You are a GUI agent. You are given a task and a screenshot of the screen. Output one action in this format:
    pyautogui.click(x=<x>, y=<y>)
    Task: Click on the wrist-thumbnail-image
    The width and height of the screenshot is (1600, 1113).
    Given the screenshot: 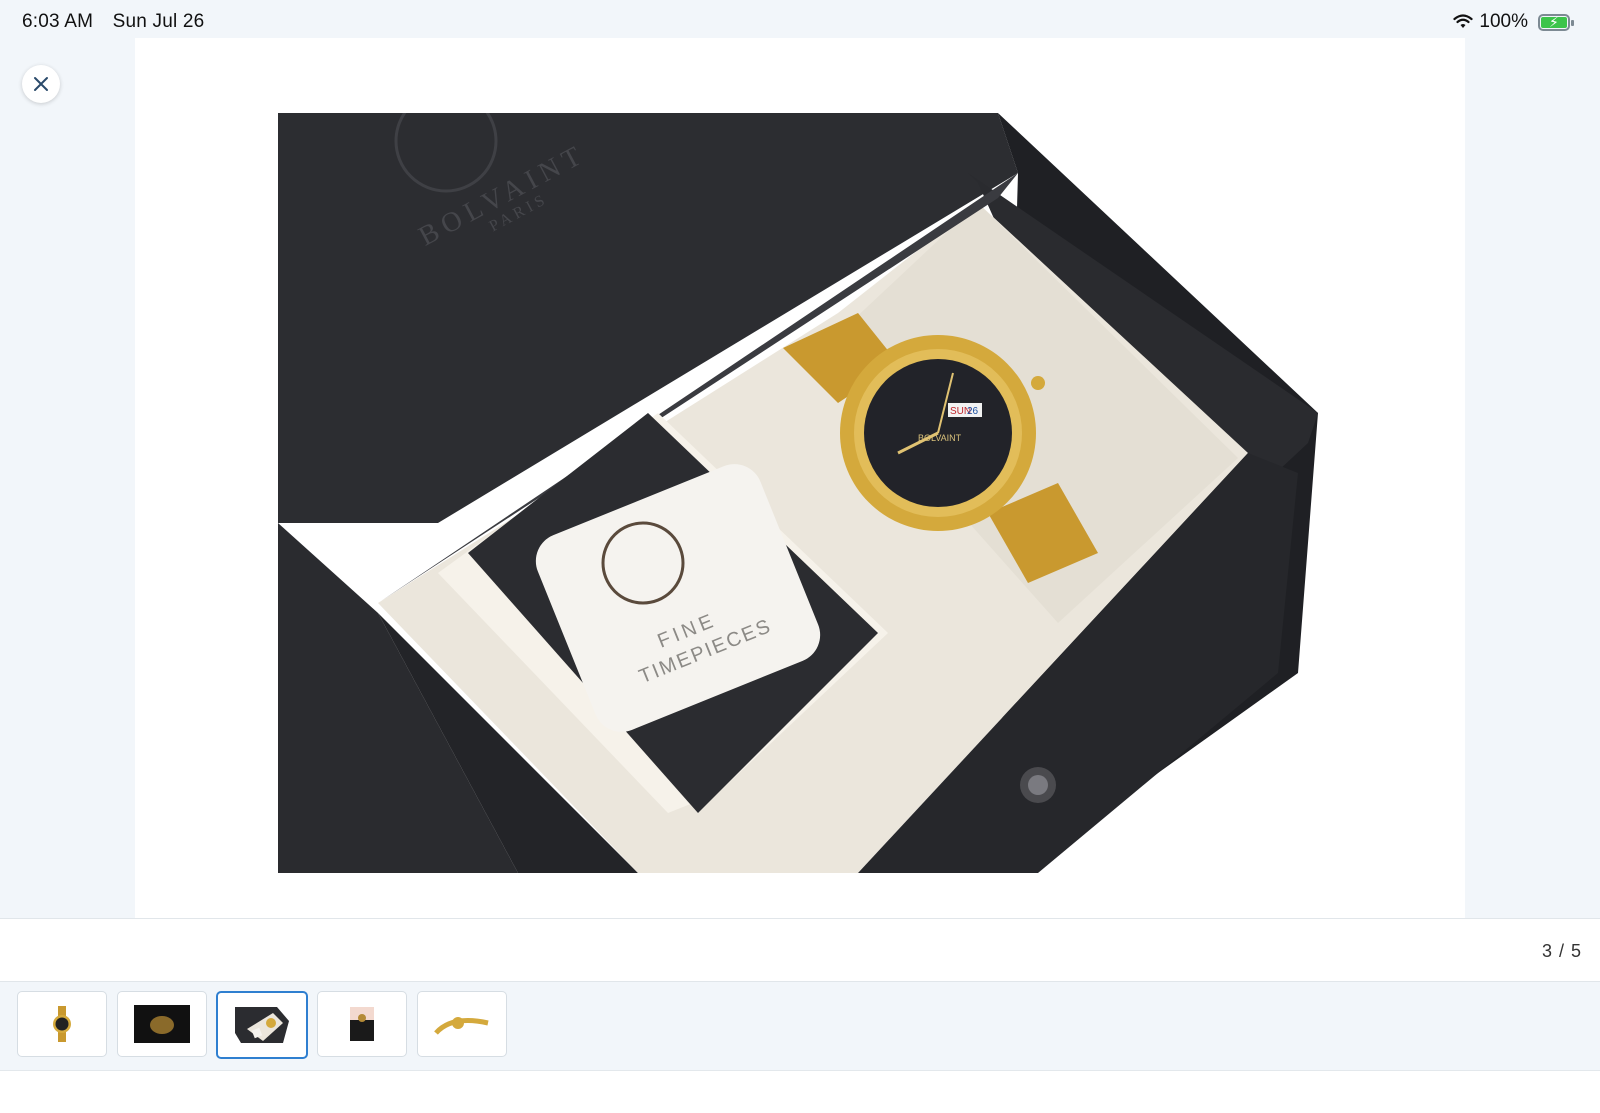 What is the action you would take?
    pyautogui.click(x=362, y=1024)
    